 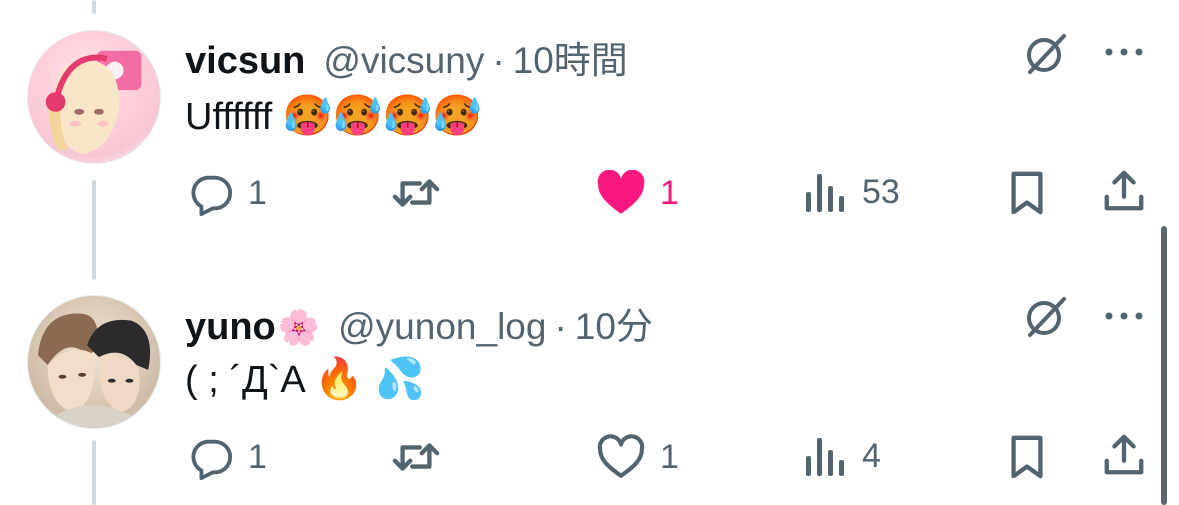 I want to click on user-handle: @vicsuny, so click(x=403, y=61).